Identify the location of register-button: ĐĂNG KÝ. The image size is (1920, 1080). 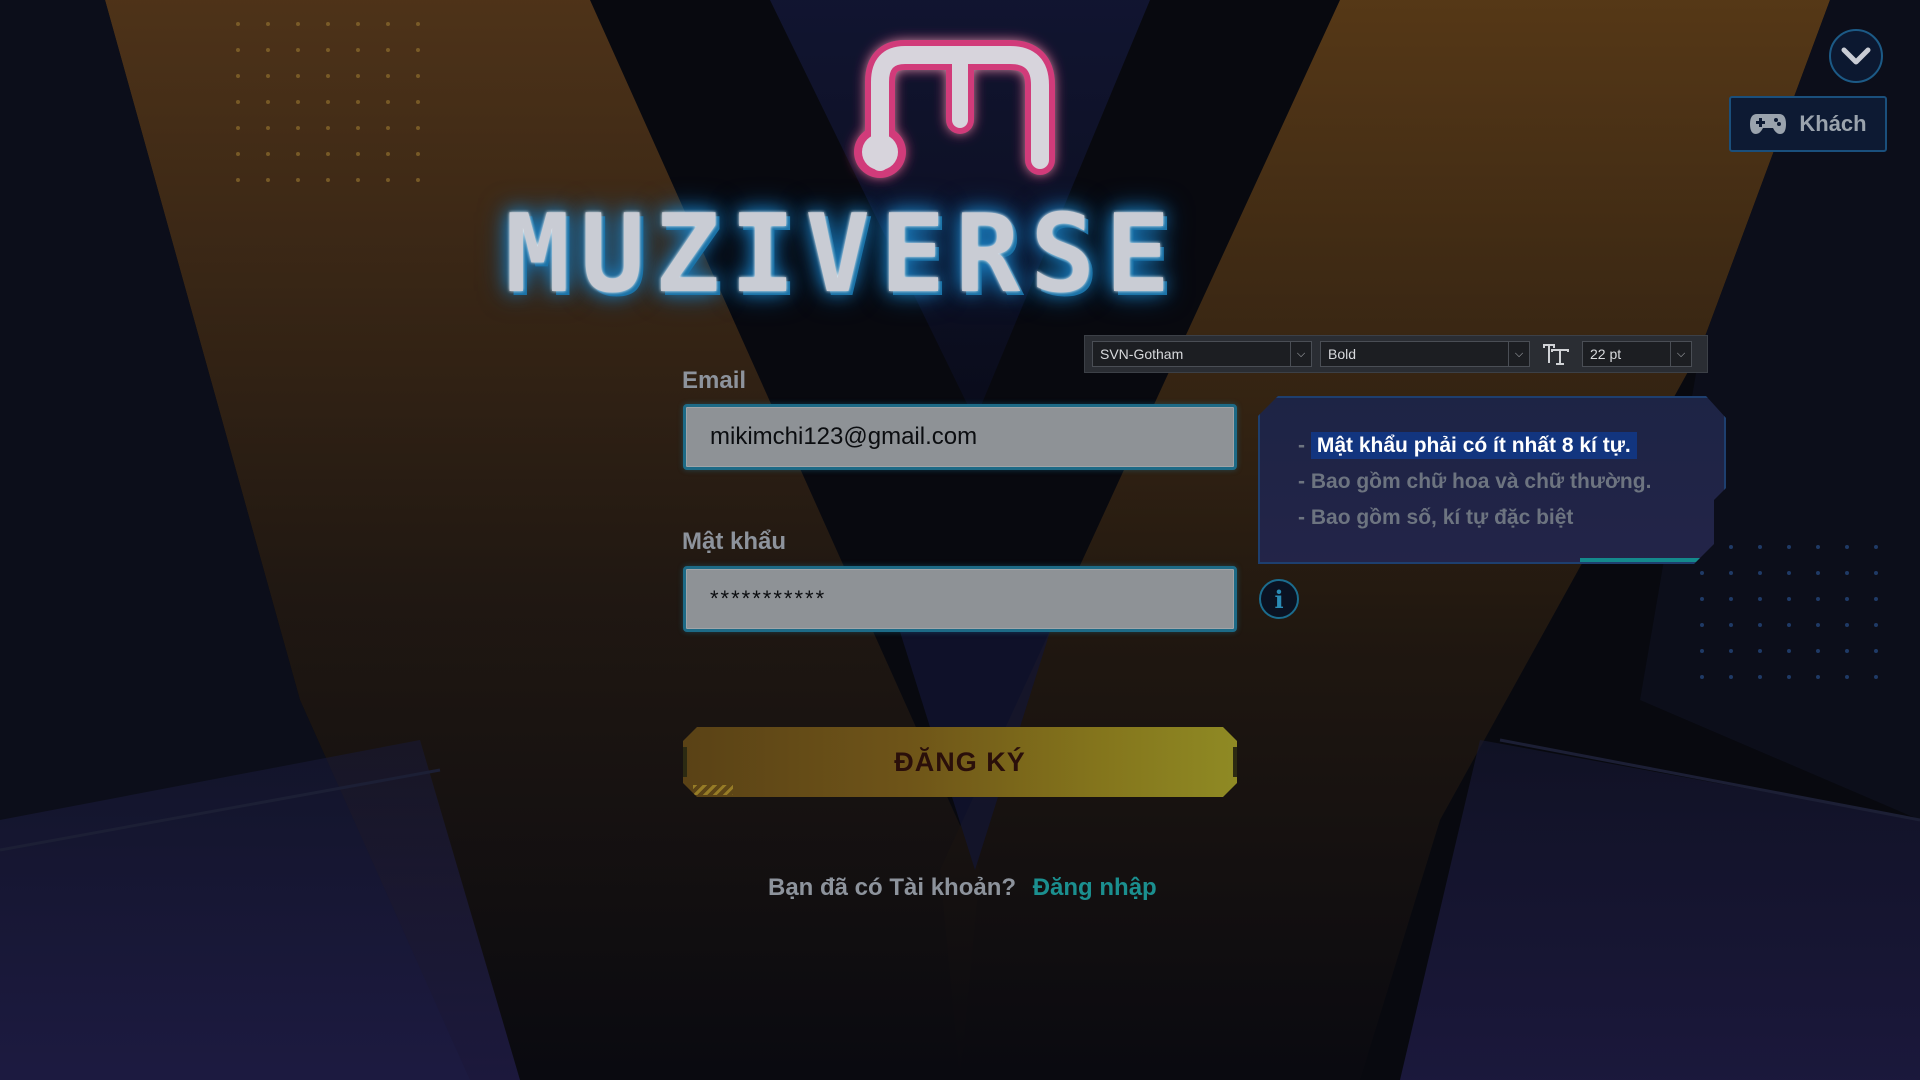
(960, 762).